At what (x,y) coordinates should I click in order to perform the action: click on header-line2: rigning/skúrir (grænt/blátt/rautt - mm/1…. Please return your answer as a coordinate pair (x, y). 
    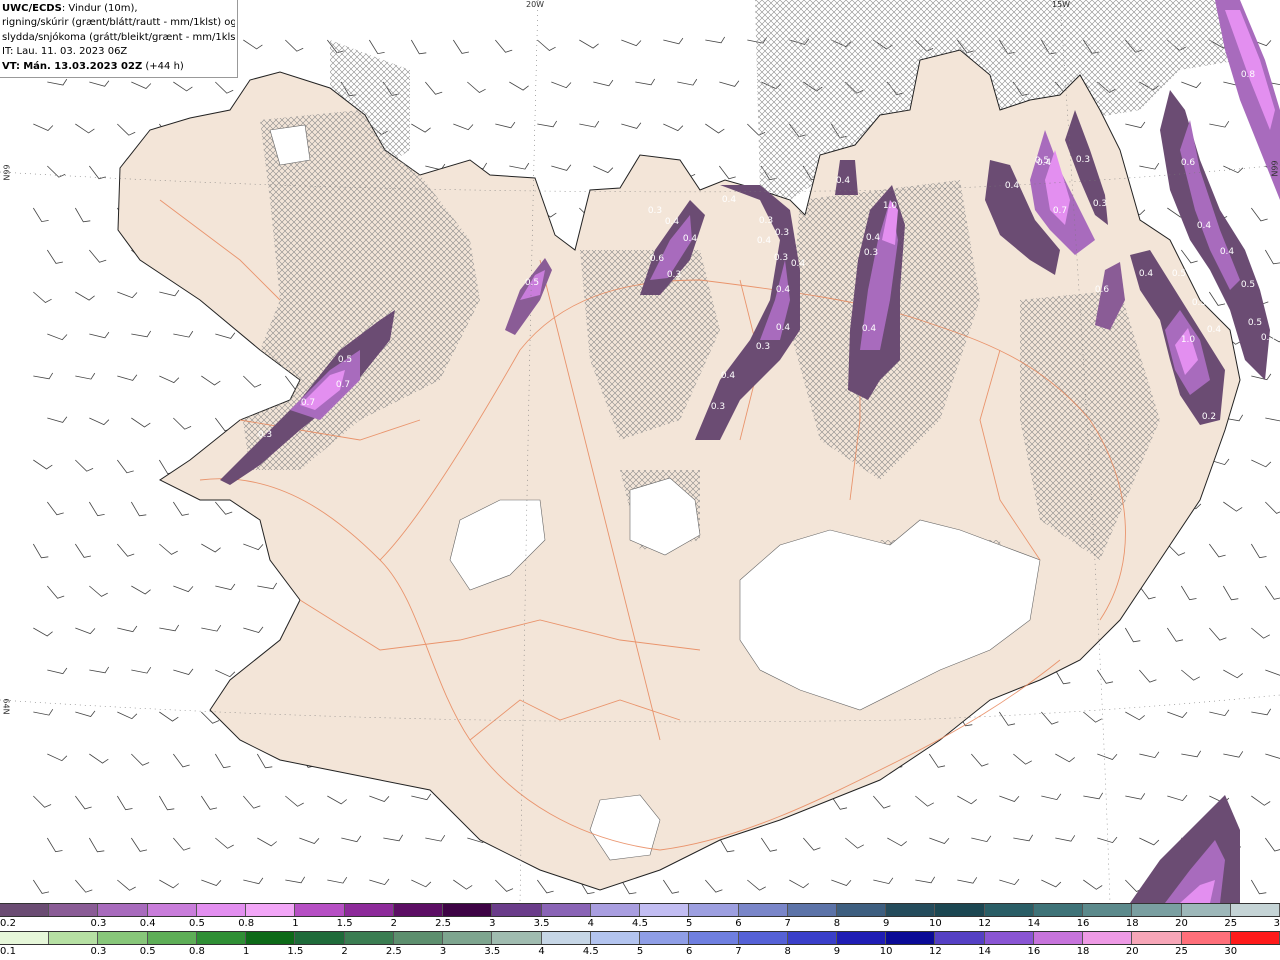
    Looking at the image, I should click on (118, 23).